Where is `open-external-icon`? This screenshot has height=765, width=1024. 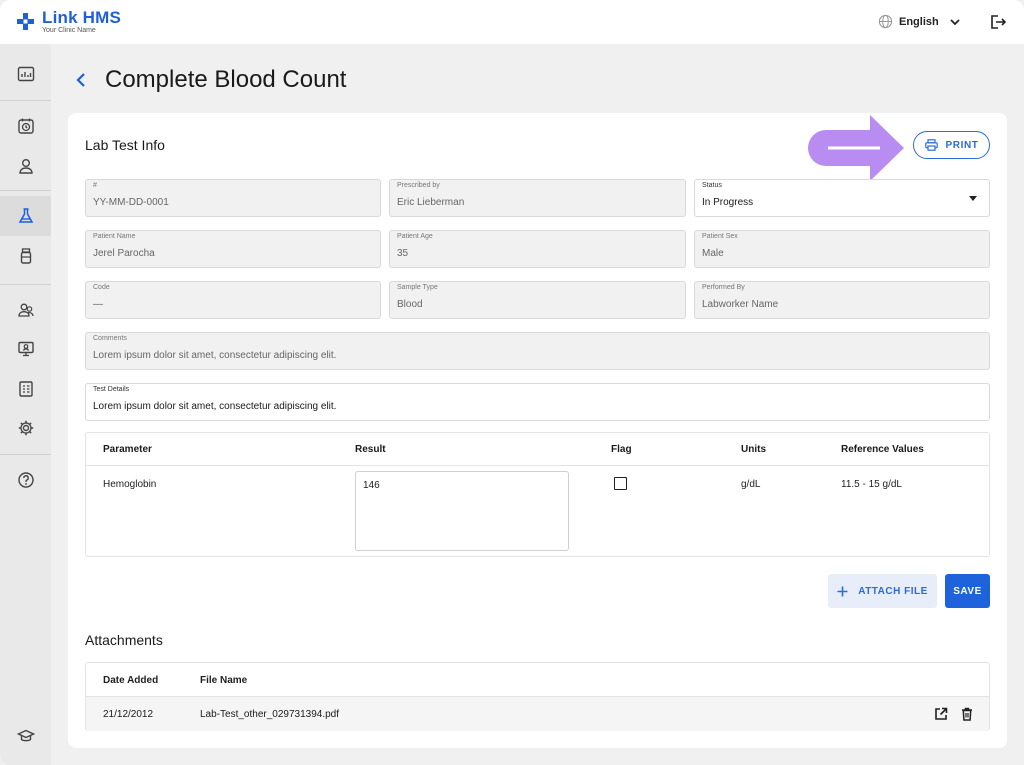 open-external-icon is located at coordinates (941, 714).